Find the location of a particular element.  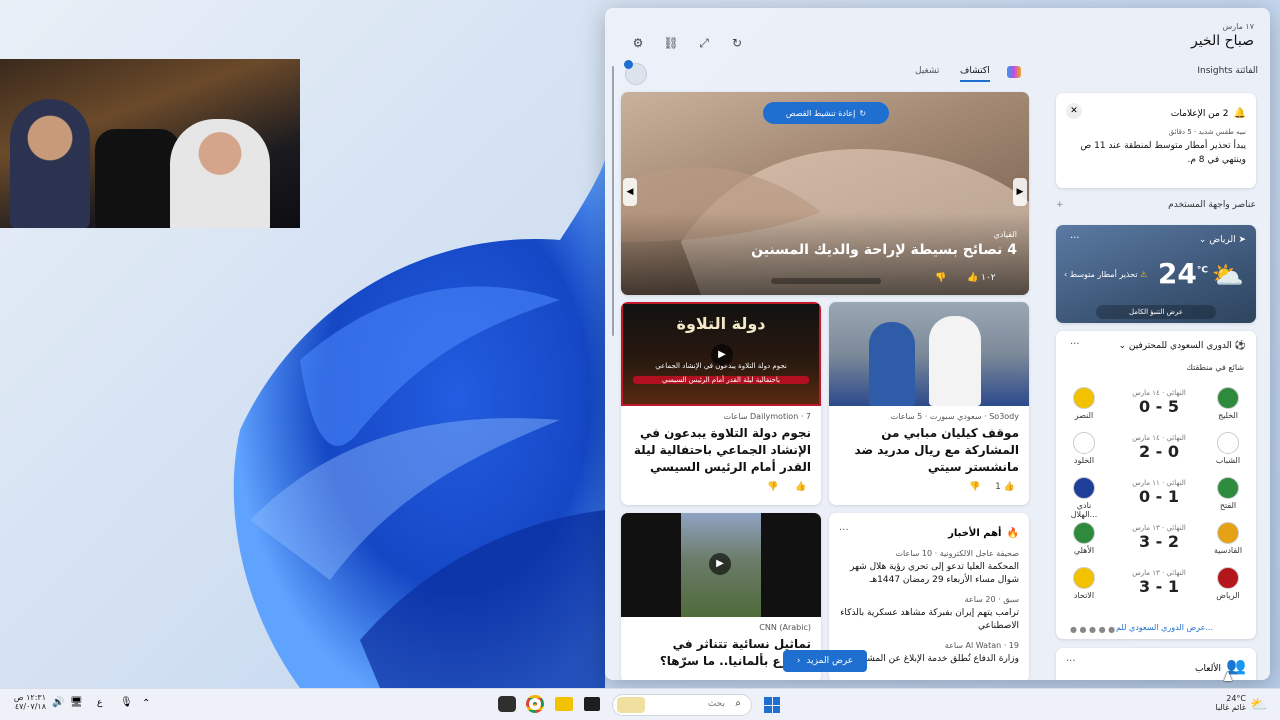

games-title: الألعاب is located at coordinates (1208, 669).